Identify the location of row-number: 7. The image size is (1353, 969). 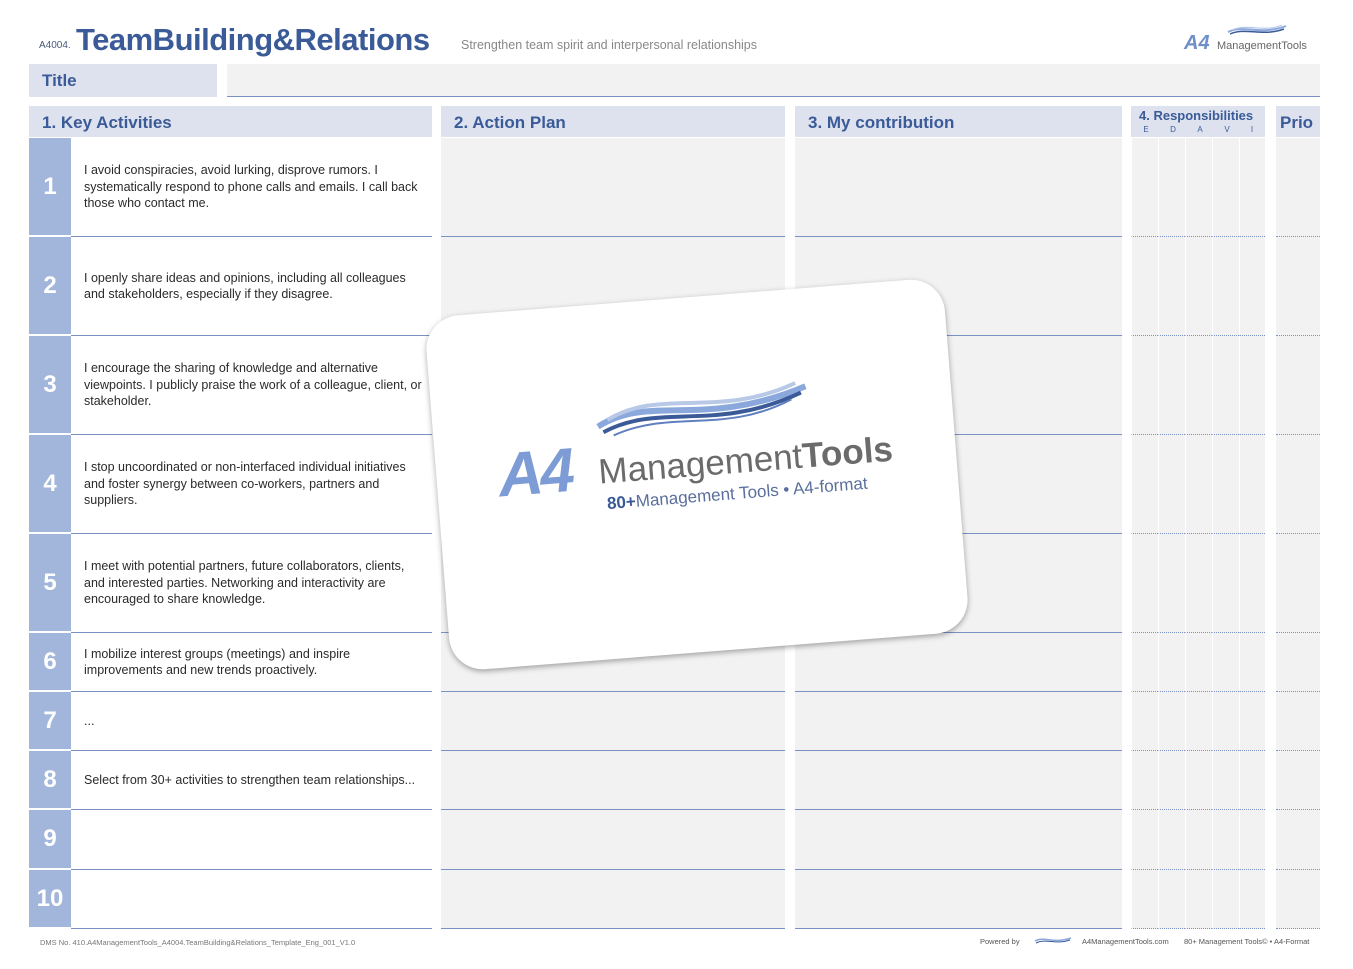
(50, 721).